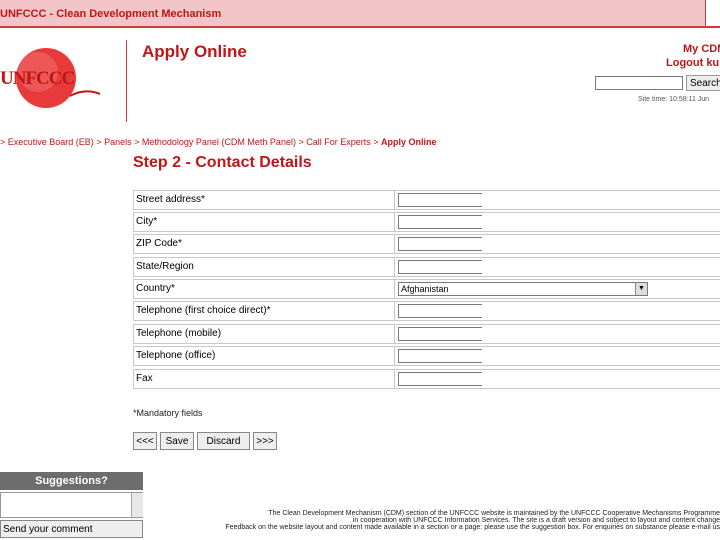 This screenshot has width=720, height=540. What do you see at coordinates (170, 199) in the screenshot?
I see `street-address-label: Street address*` at bounding box center [170, 199].